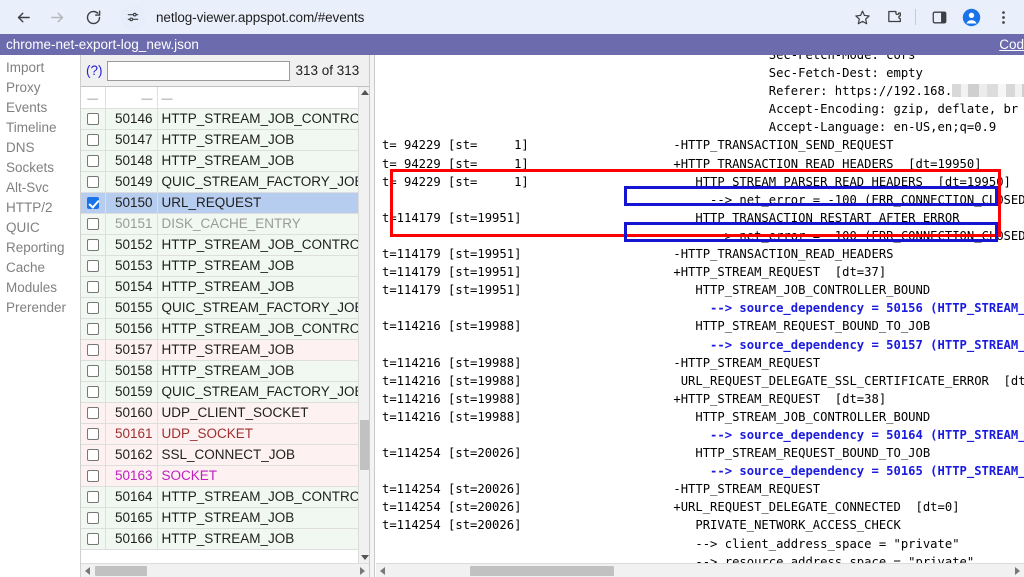  What do you see at coordinates (40, 168) in the screenshot?
I see `sidebar-item-sockets: Sockets` at bounding box center [40, 168].